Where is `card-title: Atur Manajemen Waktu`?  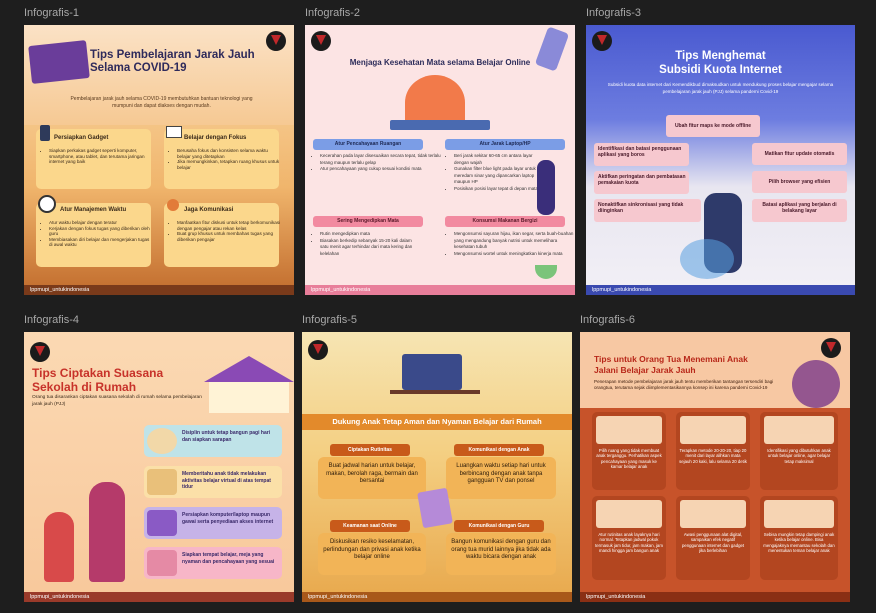 card-title: Atur Manajemen Waktu is located at coordinates (93, 210).